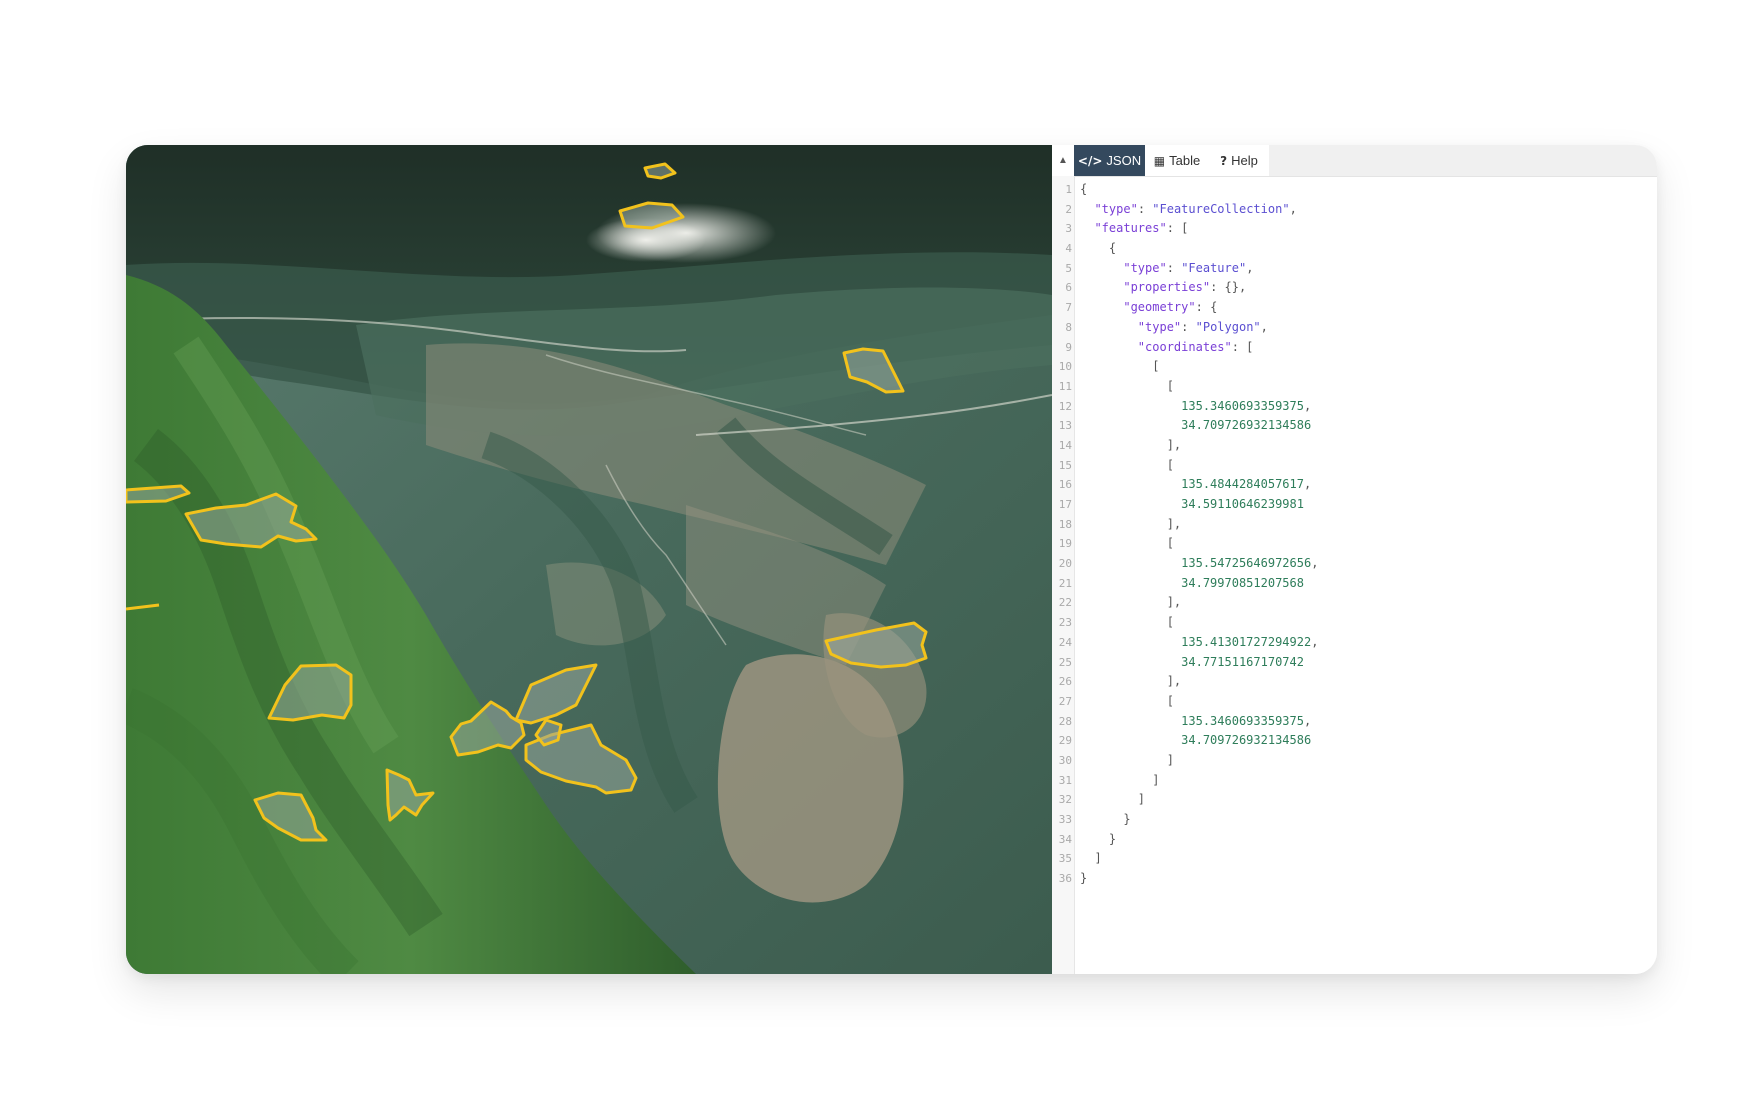 This screenshot has height=1107, width=1762. Describe the element at coordinates (1068, 347) in the screenshot. I see `line-number: 9` at that location.